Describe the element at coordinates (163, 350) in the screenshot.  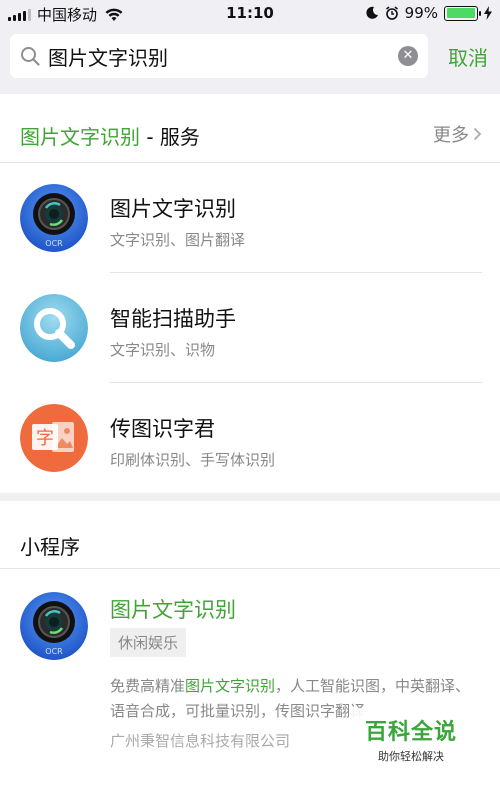
I see `service-subtitle: 文字识别、识物` at that location.